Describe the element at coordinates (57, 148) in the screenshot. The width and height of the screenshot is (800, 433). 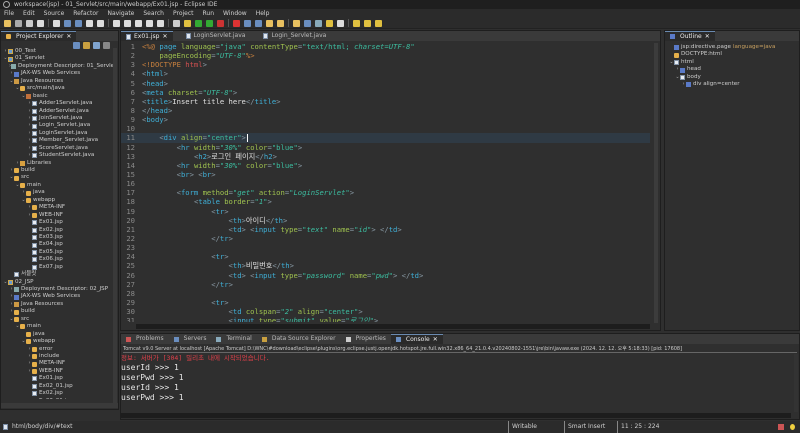
I see `tree-item: › ScoreServlet.java` at that location.